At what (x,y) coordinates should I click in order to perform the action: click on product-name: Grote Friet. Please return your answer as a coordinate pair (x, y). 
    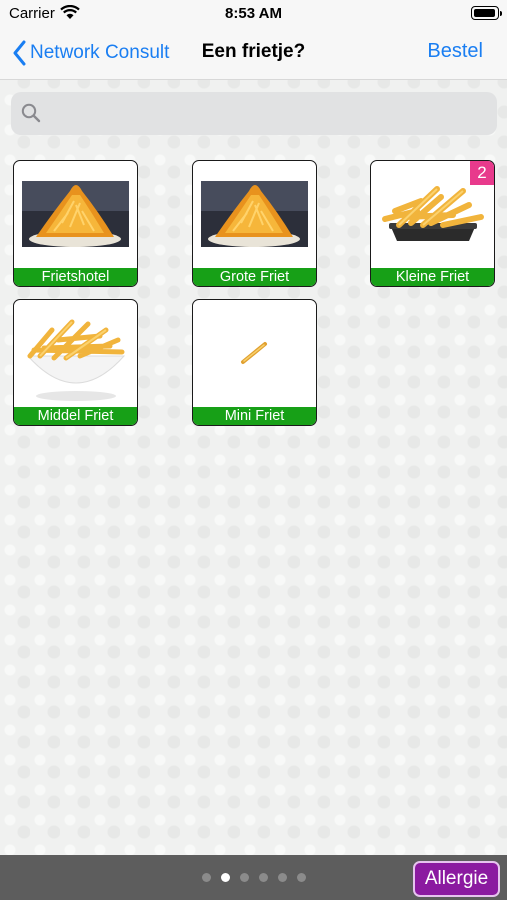
    Looking at the image, I should click on (254, 277).